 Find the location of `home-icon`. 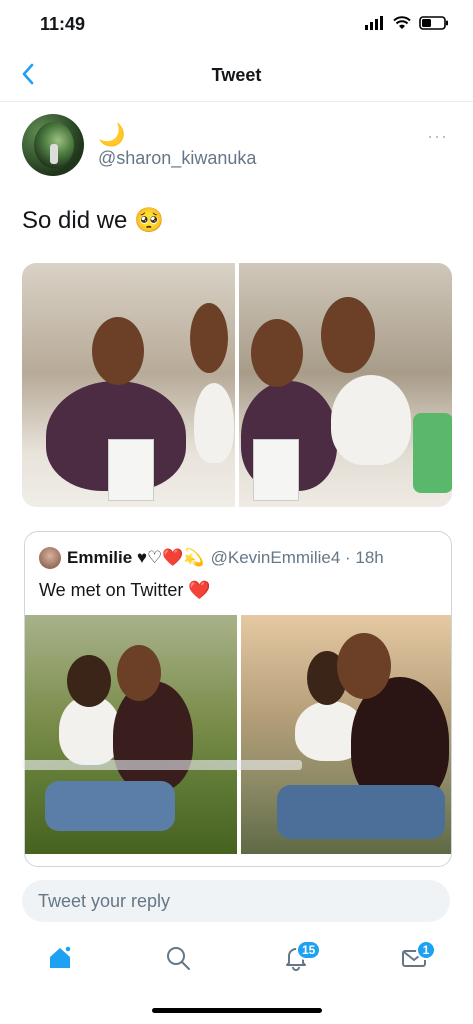

home-icon is located at coordinates (60, 960).